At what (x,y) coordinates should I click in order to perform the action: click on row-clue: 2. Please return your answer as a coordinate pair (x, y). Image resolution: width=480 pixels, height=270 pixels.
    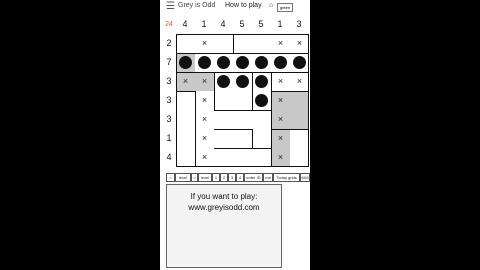
    Looking at the image, I should click on (169, 43).